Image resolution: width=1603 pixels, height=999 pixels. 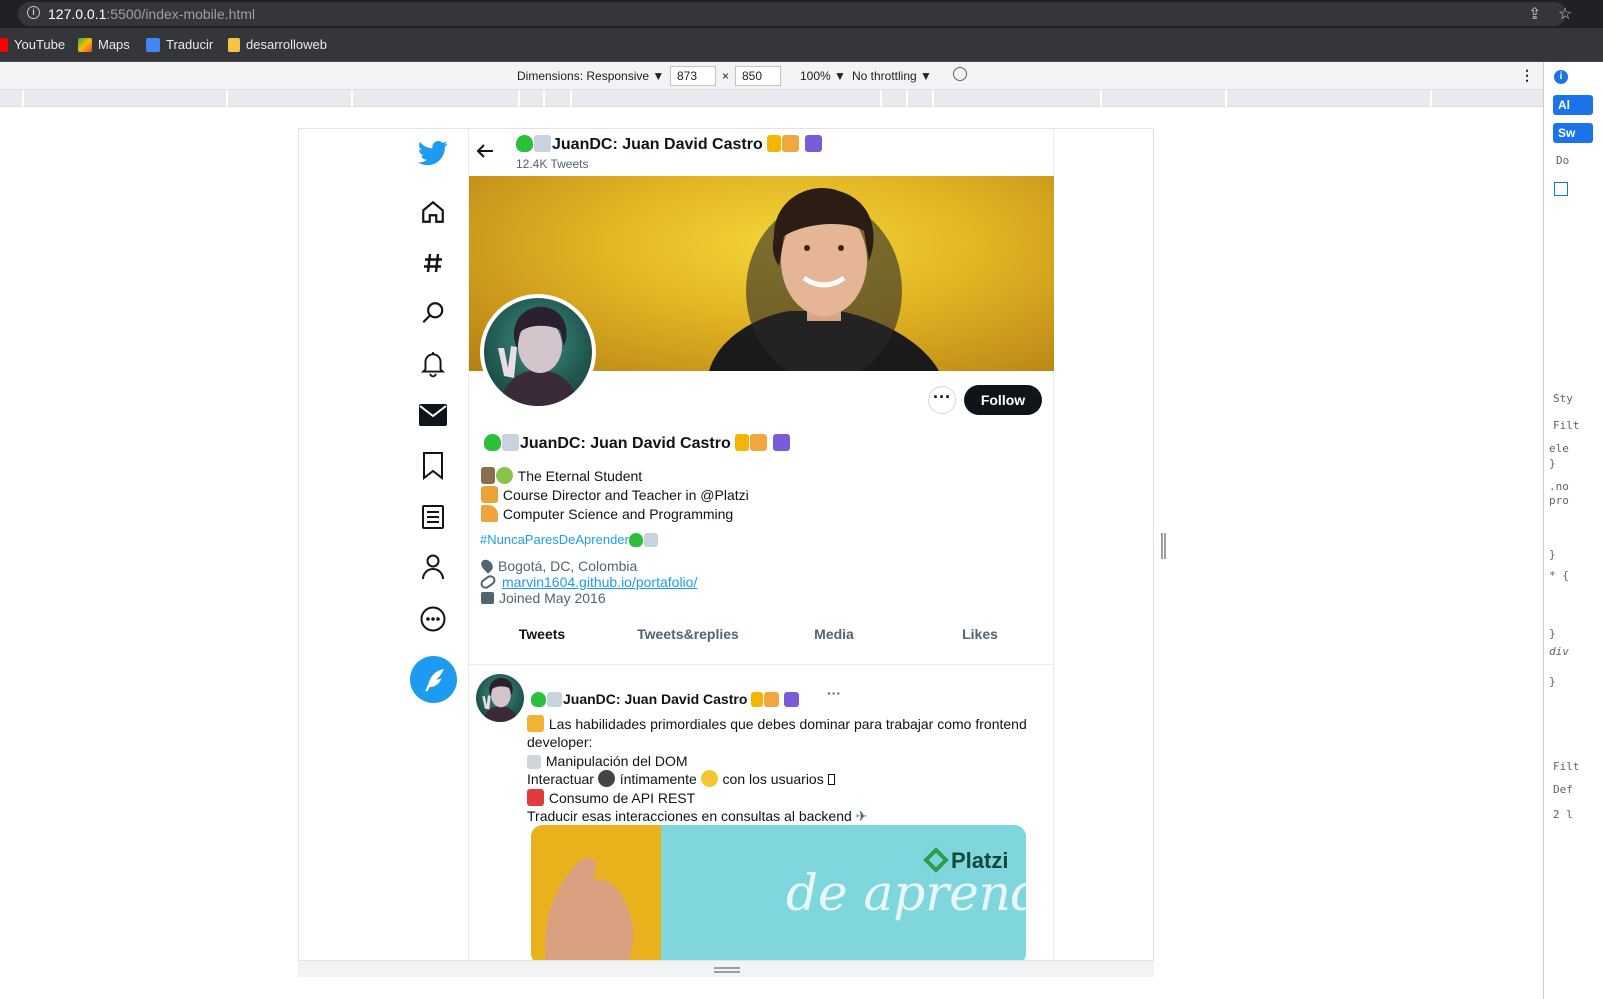 What do you see at coordinates (234, 44) in the screenshot?
I see `folder-icon` at bounding box center [234, 44].